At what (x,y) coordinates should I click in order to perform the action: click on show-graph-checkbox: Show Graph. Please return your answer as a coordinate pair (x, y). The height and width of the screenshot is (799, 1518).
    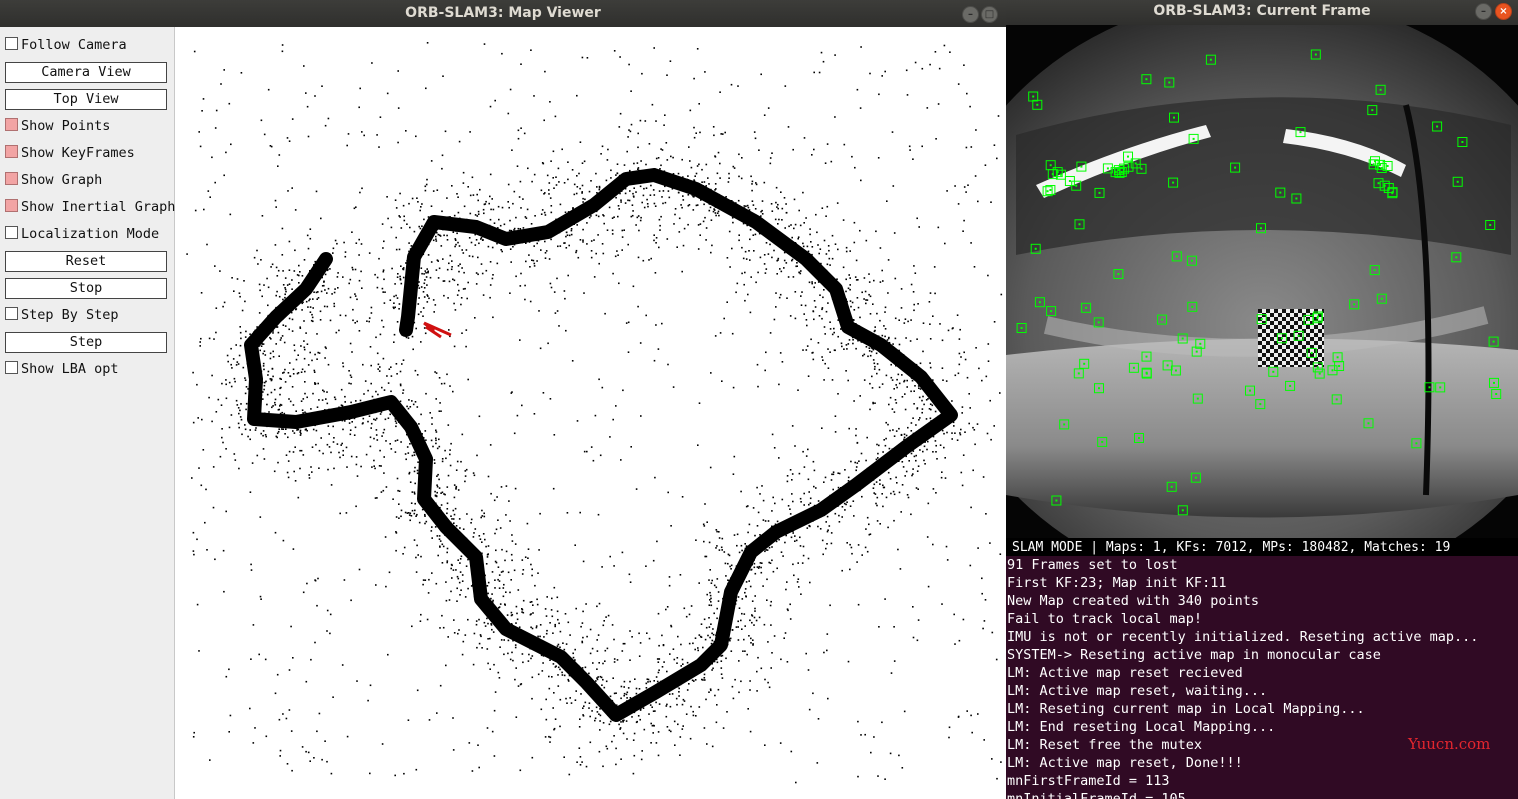
    Looking at the image, I should click on (53, 180).